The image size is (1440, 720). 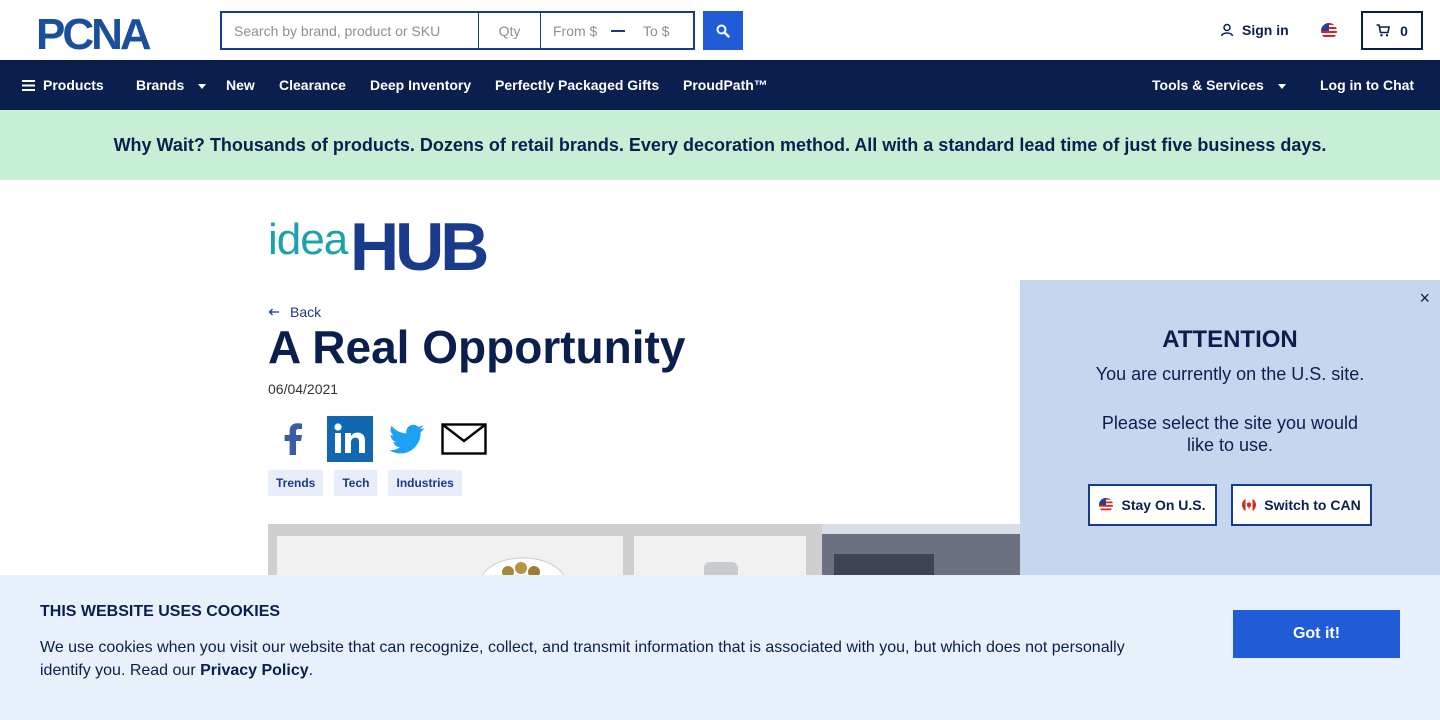 What do you see at coordinates (296, 483) in the screenshot?
I see `tag-trends: Trends` at bounding box center [296, 483].